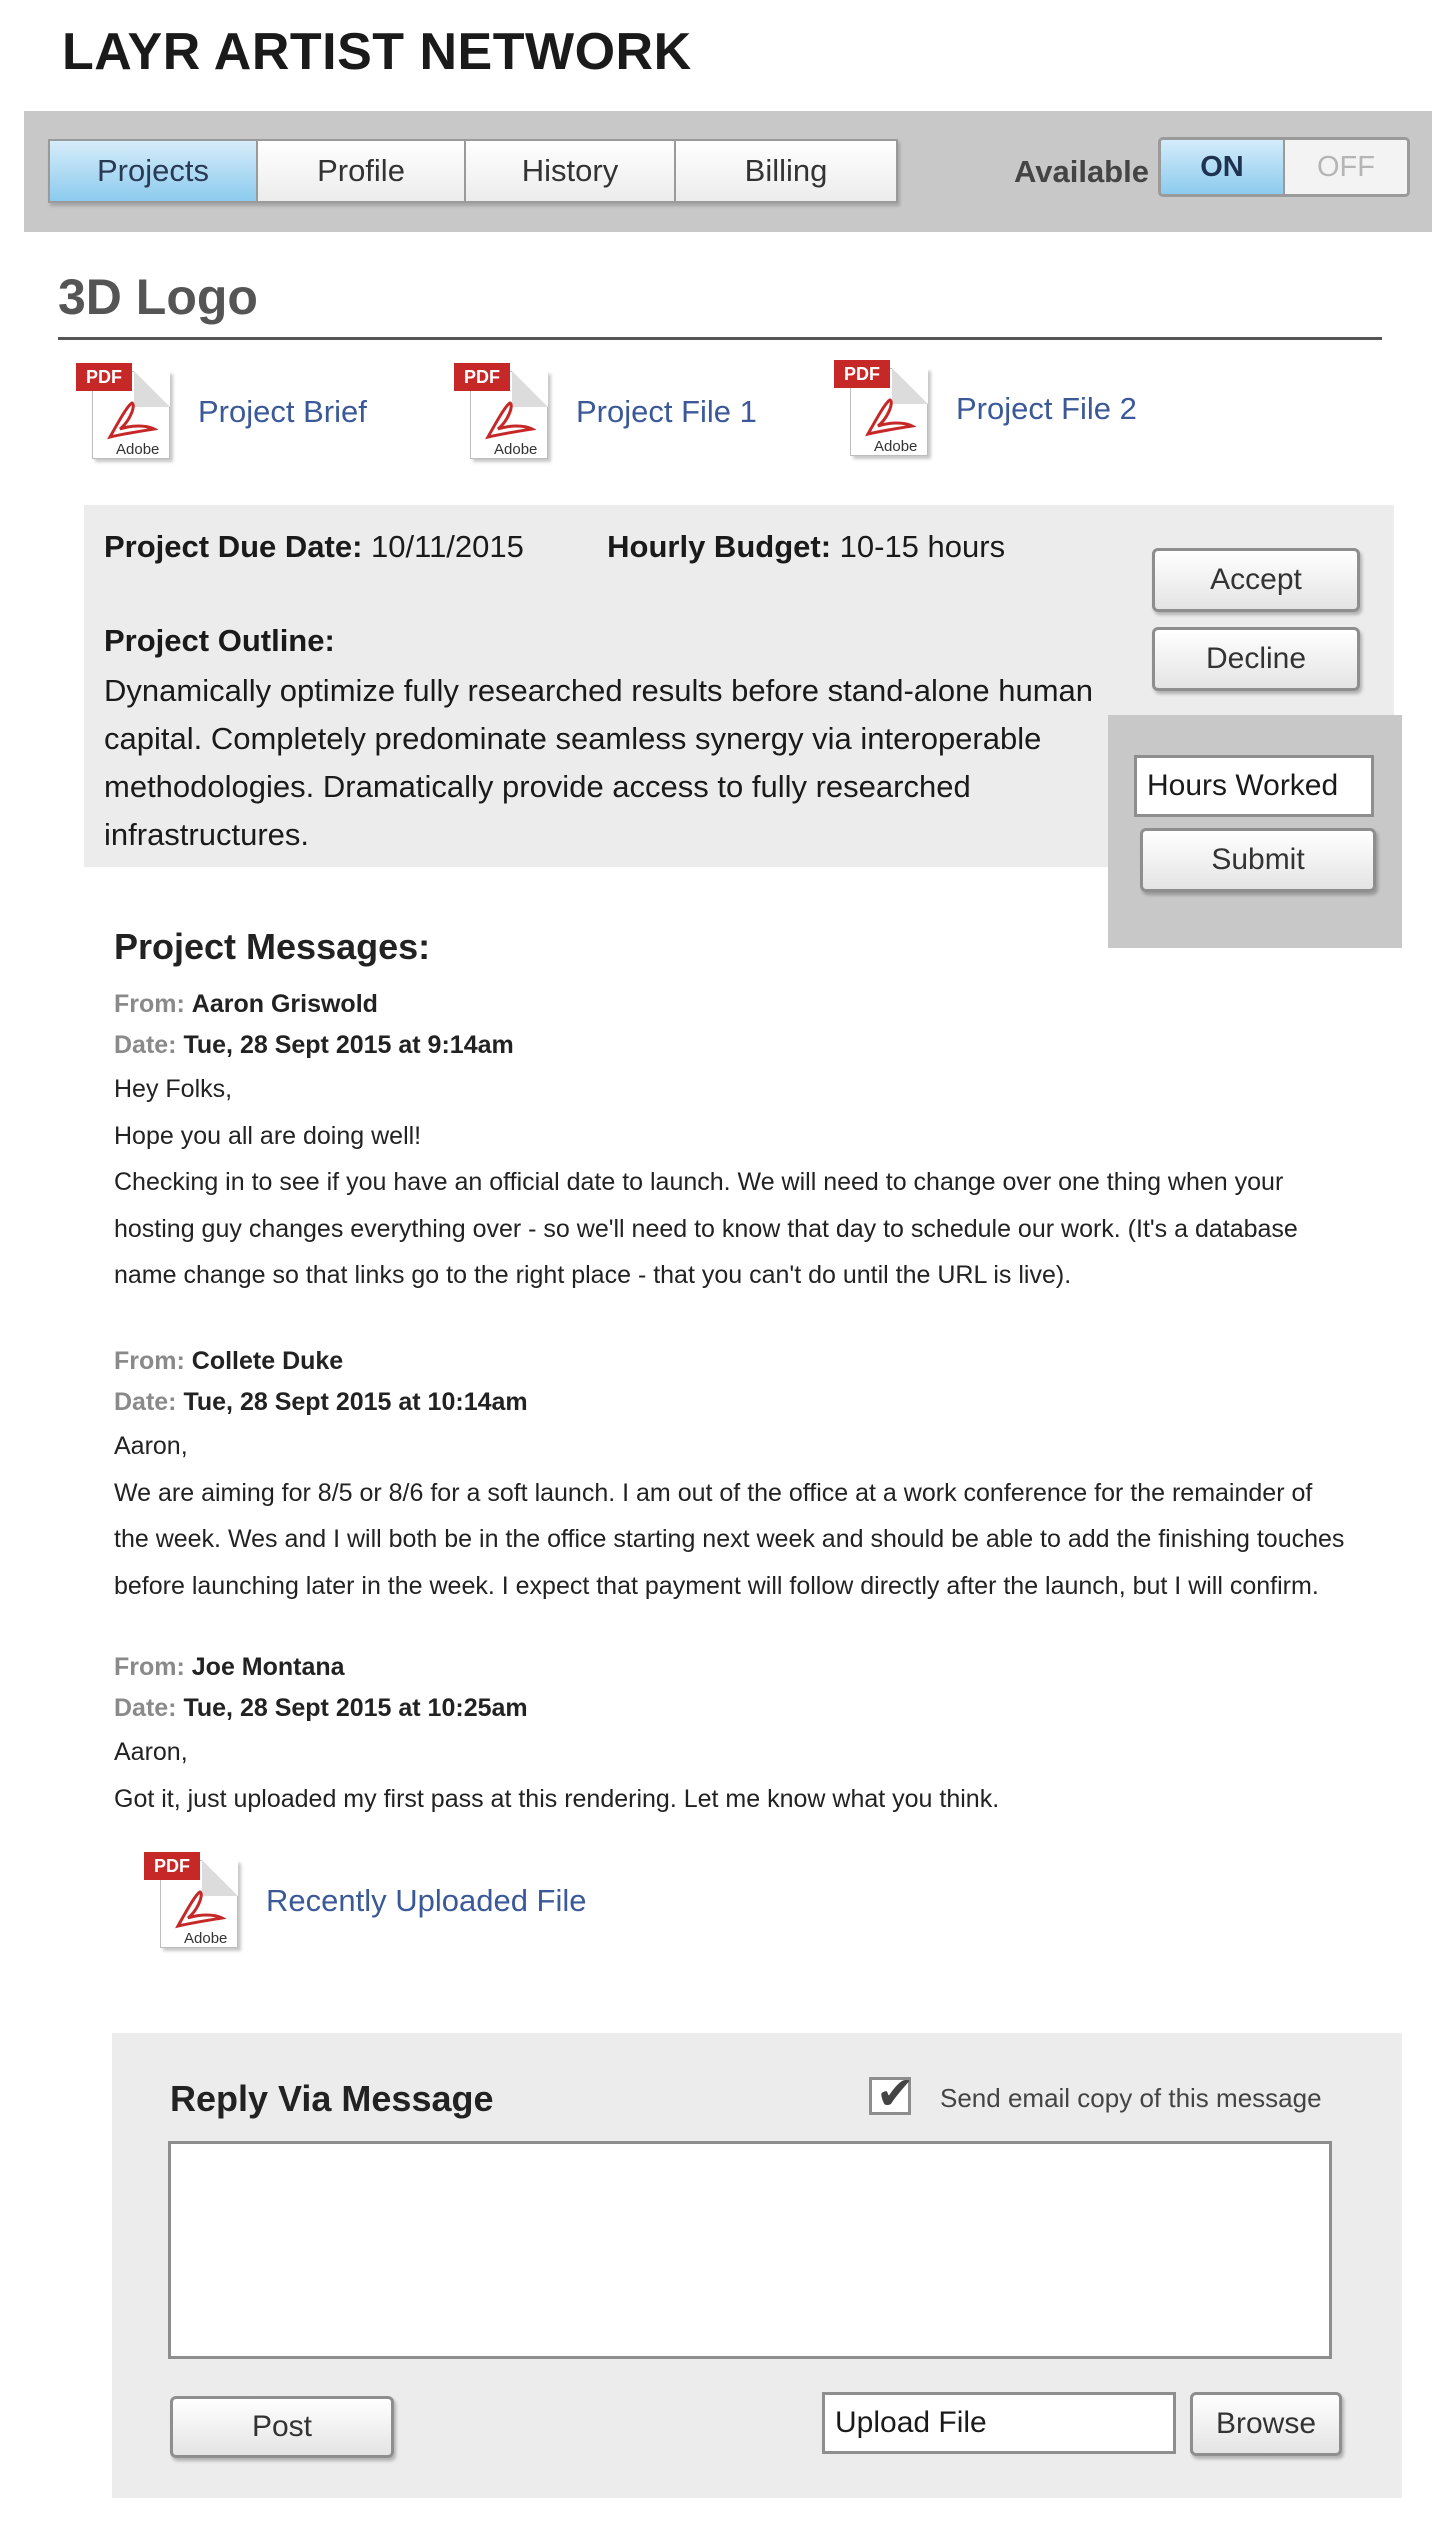 The height and width of the screenshot is (2526, 1455). What do you see at coordinates (571, 171) in the screenshot?
I see `tab-history: History` at bounding box center [571, 171].